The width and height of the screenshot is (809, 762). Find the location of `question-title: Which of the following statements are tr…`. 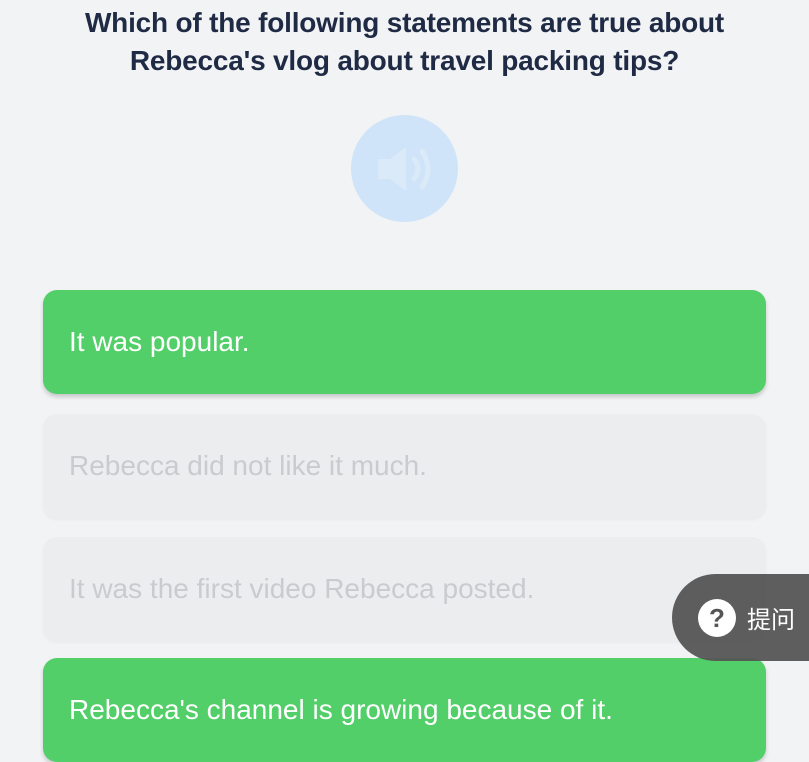

question-title: Which of the following statements are tr… is located at coordinates (404, 42).